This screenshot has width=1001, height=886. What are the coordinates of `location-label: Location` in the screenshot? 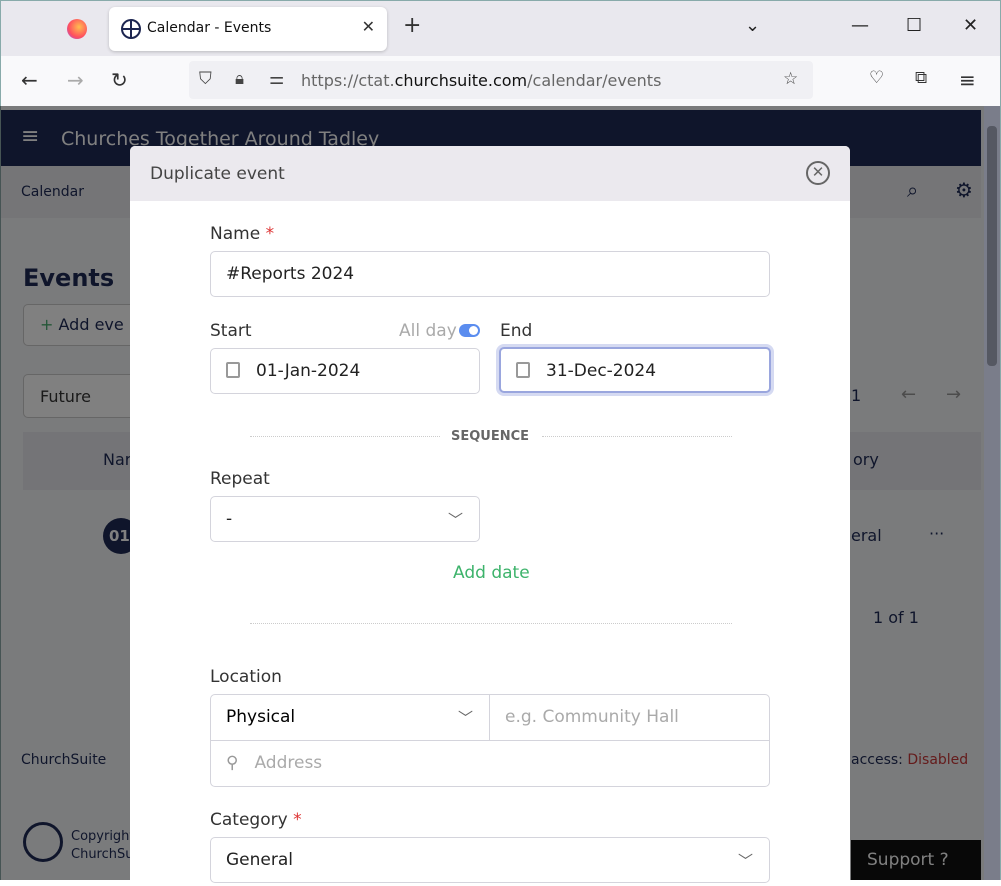 It's located at (246, 677).